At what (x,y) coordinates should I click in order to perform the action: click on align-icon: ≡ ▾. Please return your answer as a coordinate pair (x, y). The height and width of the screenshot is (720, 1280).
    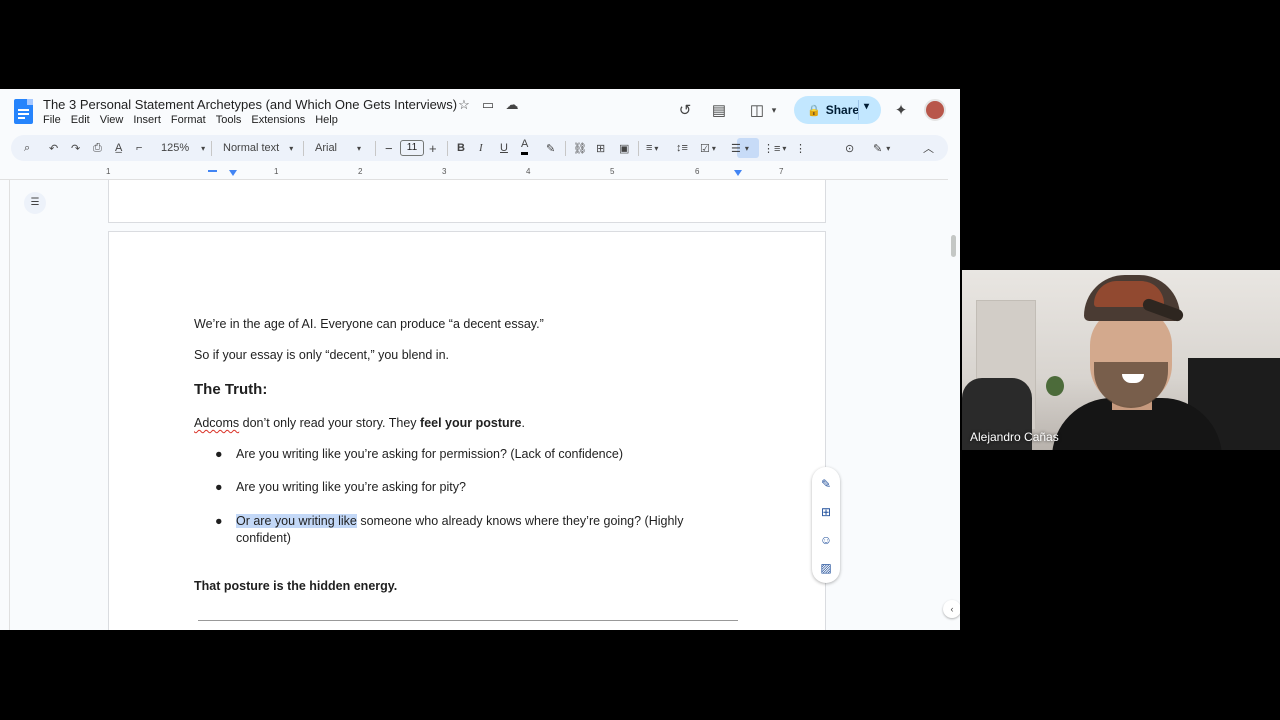
    Looking at the image, I should click on (652, 148).